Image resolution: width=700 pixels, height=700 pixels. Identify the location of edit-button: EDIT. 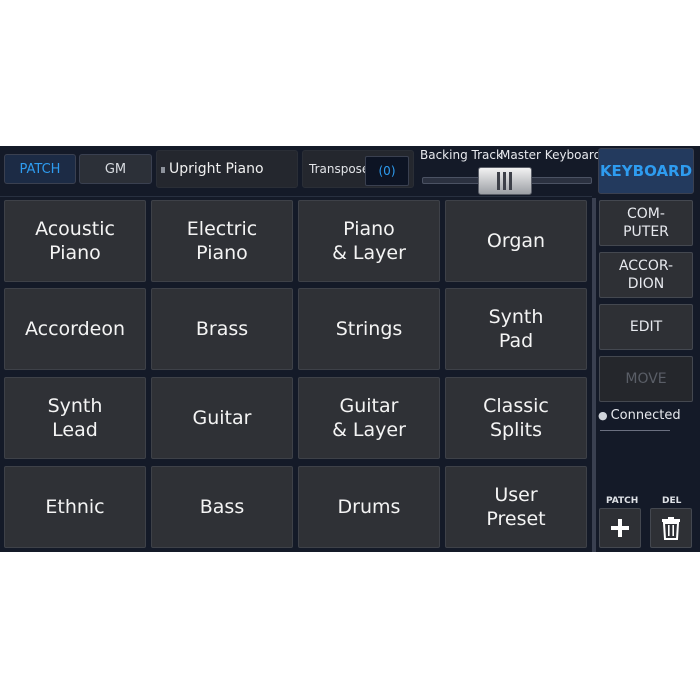
(646, 327).